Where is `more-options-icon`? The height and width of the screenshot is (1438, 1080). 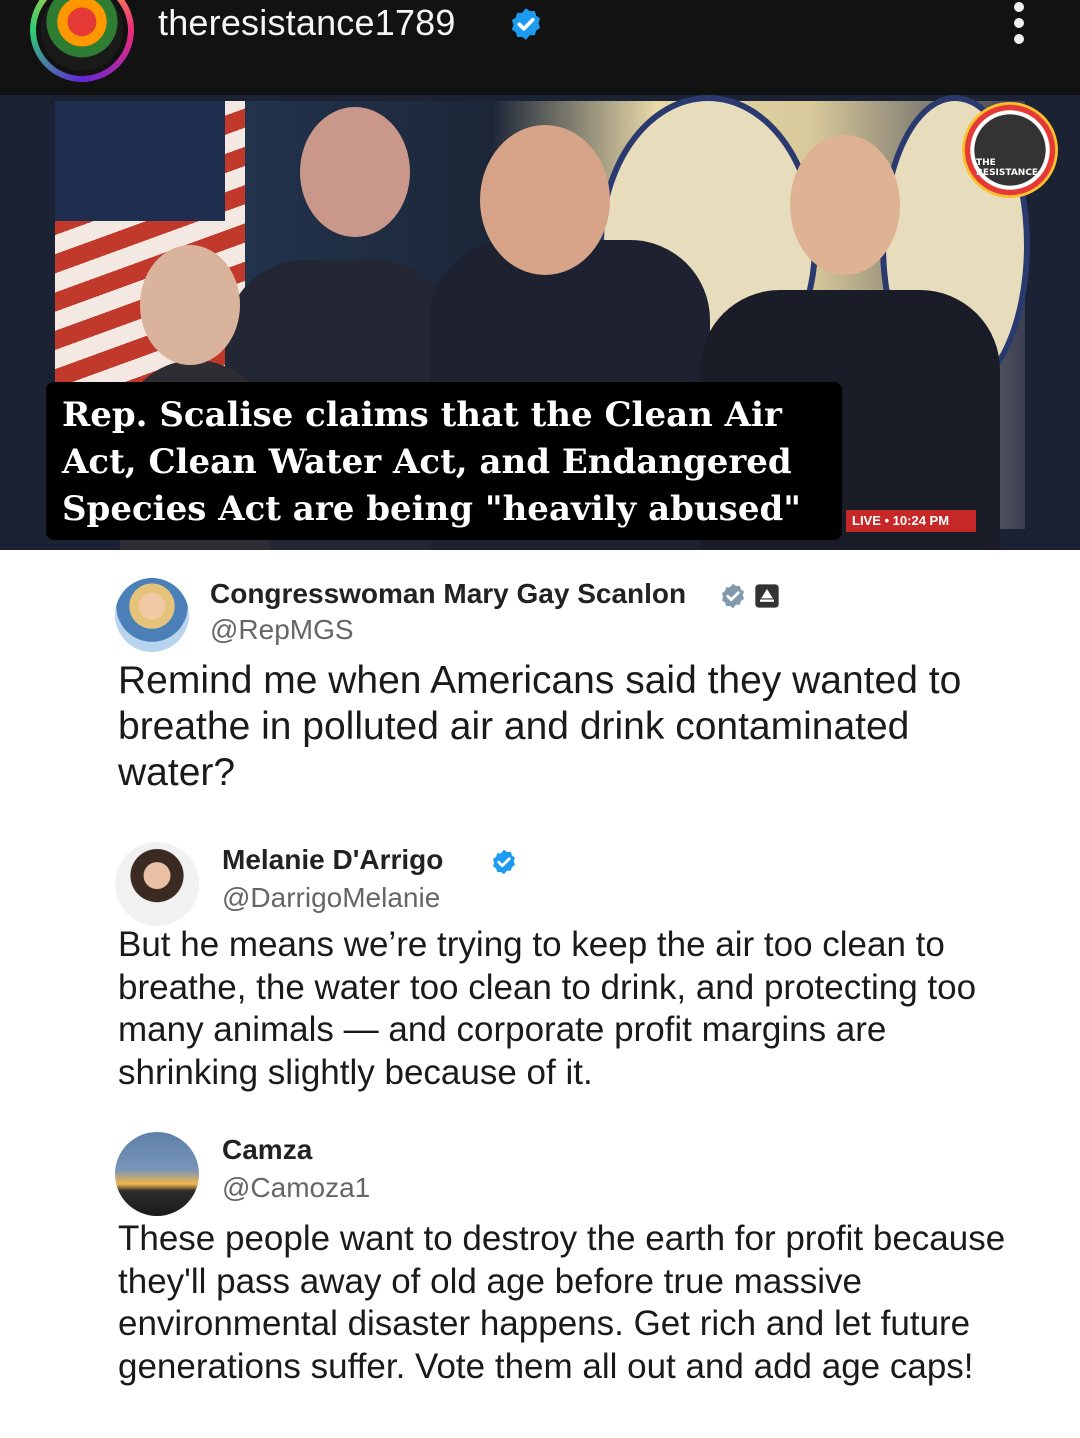 more-options-icon is located at coordinates (1019, 27).